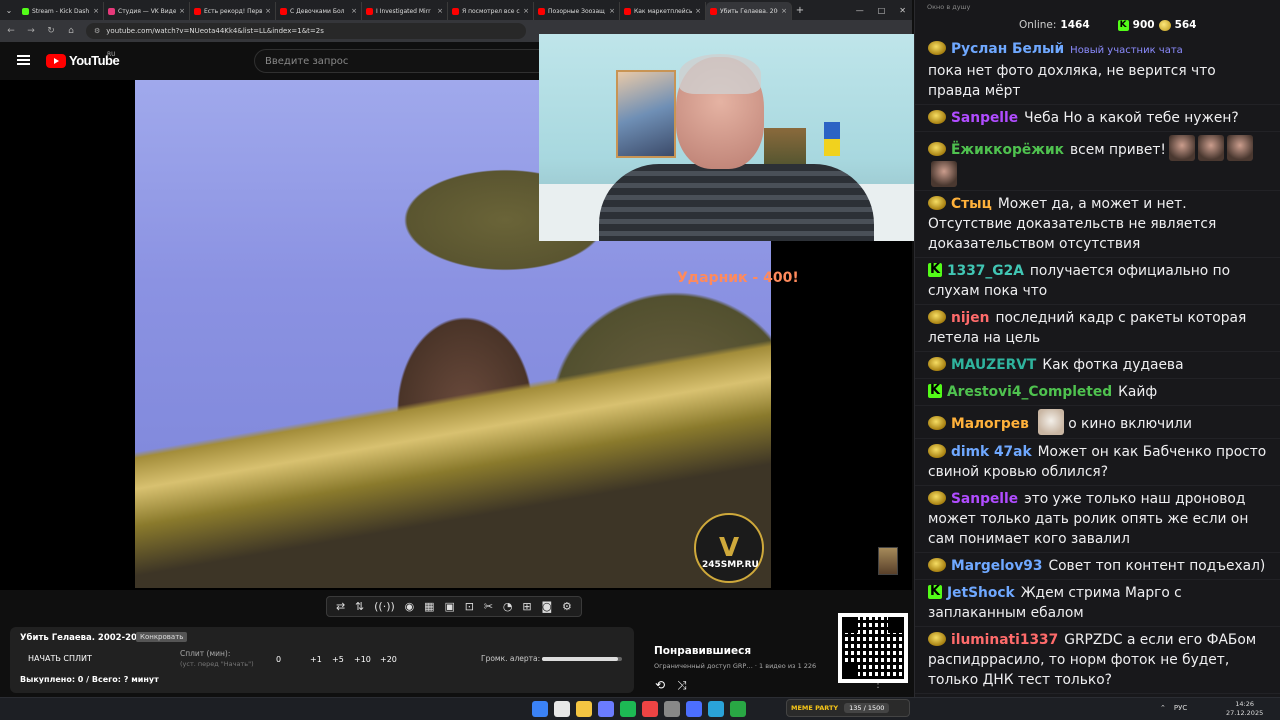 This screenshot has width=1280, height=720. What do you see at coordinates (663, 11) in the screenshot?
I see `browser-tab: Как маркетплейсы ×` at bounding box center [663, 11].